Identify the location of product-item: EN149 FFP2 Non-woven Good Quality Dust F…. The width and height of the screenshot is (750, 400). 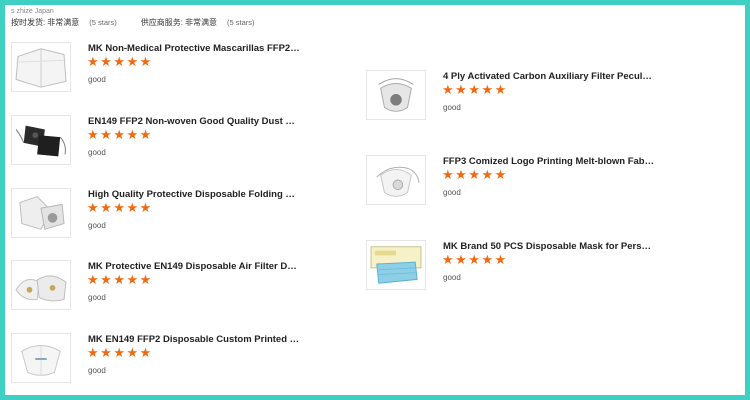
(161, 145).